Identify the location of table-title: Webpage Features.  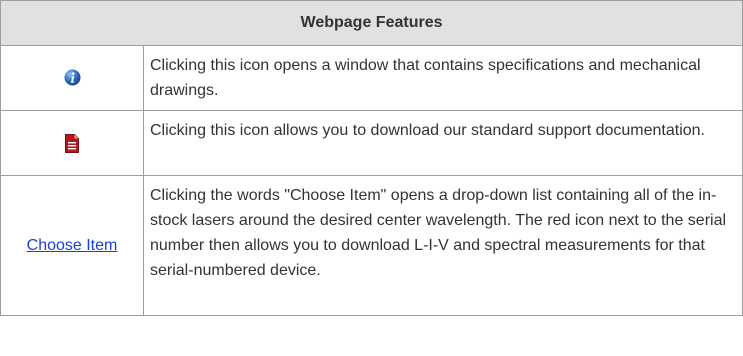
(371, 23).